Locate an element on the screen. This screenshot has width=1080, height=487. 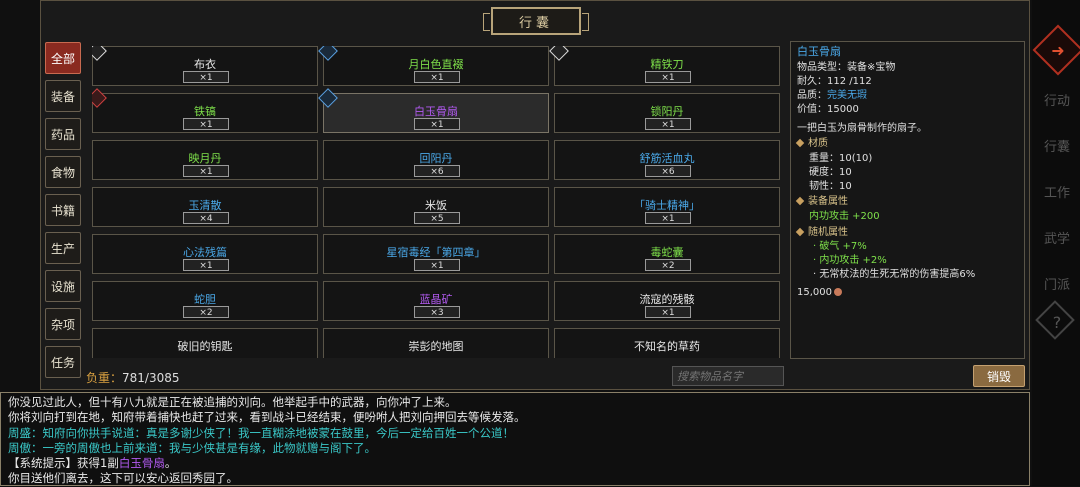
item-slot: 月白色直裰 ×1 is located at coordinates (433, 66).